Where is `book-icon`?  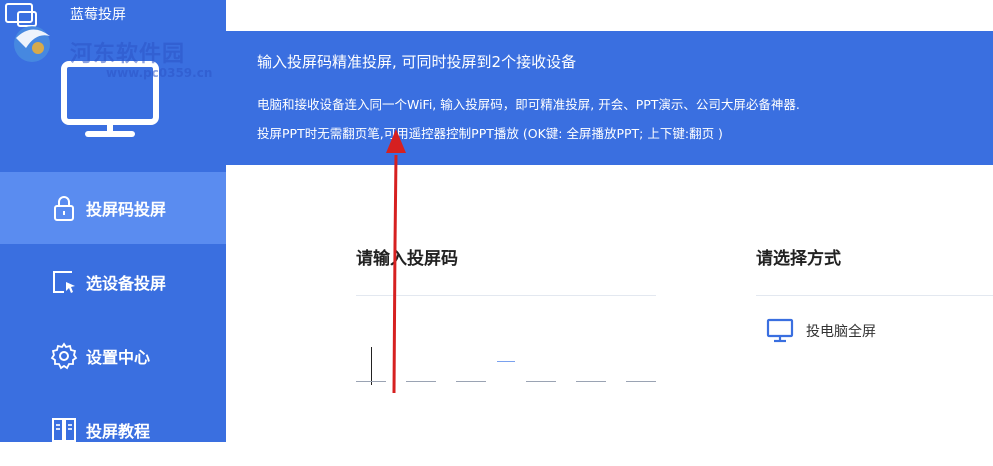
book-icon is located at coordinates (64, 430).